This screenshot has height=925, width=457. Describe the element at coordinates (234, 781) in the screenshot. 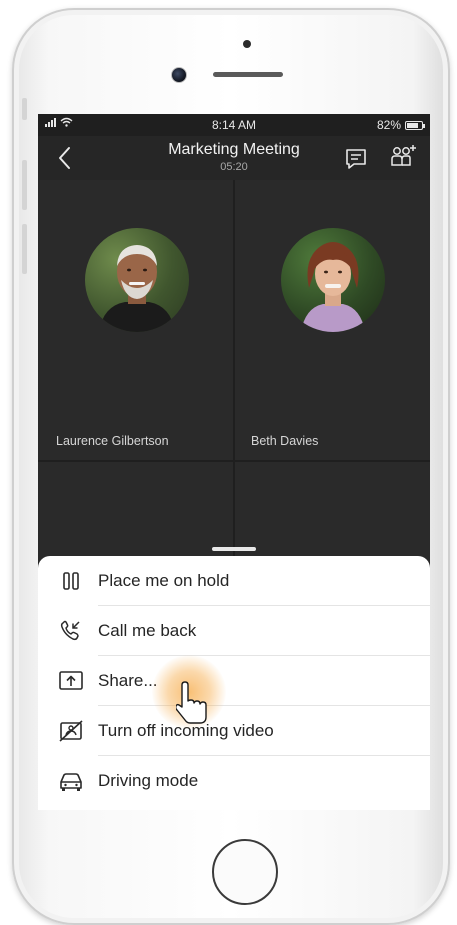

I see `menu-item-driving-mode: Driving mode` at that location.